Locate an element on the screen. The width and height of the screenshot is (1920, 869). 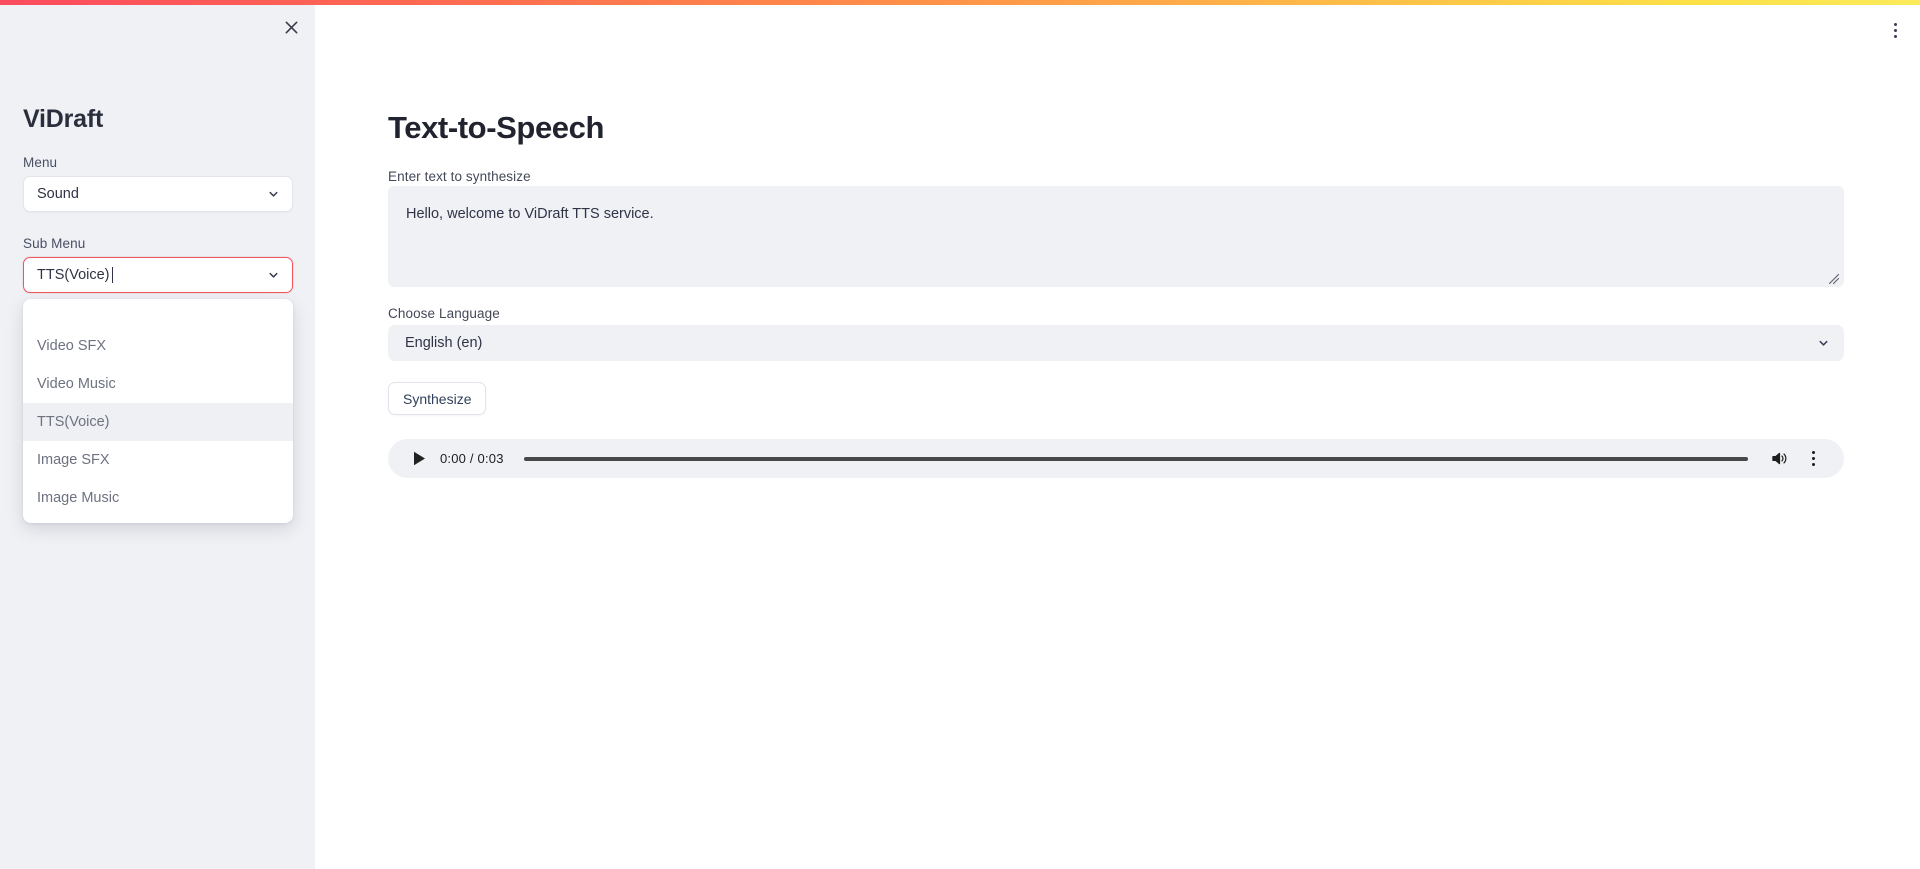
submenu-select-value: TTS(Voice) is located at coordinates (73, 275).